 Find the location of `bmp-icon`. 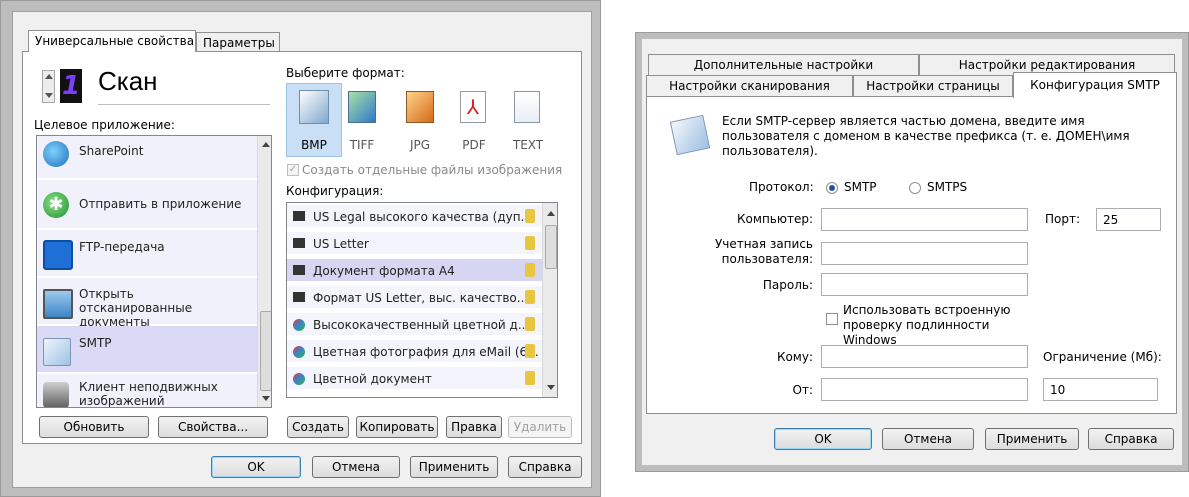

bmp-icon is located at coordinates (314, 107).